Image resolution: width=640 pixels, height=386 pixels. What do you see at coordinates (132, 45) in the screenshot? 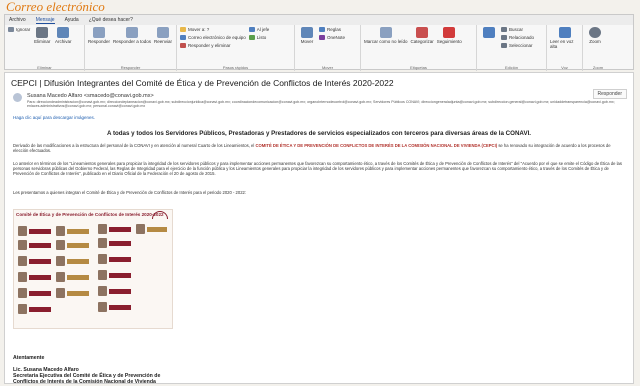
I see `reply-all-button: Responder a todos` at bounding box center [132, 45].